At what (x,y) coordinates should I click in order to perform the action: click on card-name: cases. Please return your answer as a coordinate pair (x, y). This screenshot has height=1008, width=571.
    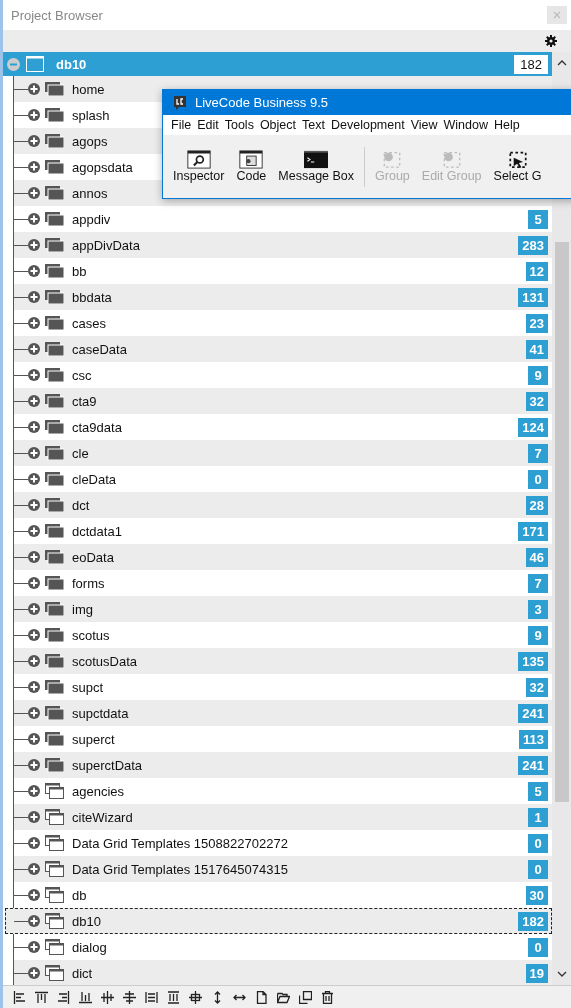
    Looking at the image, I should click on (89, 323).